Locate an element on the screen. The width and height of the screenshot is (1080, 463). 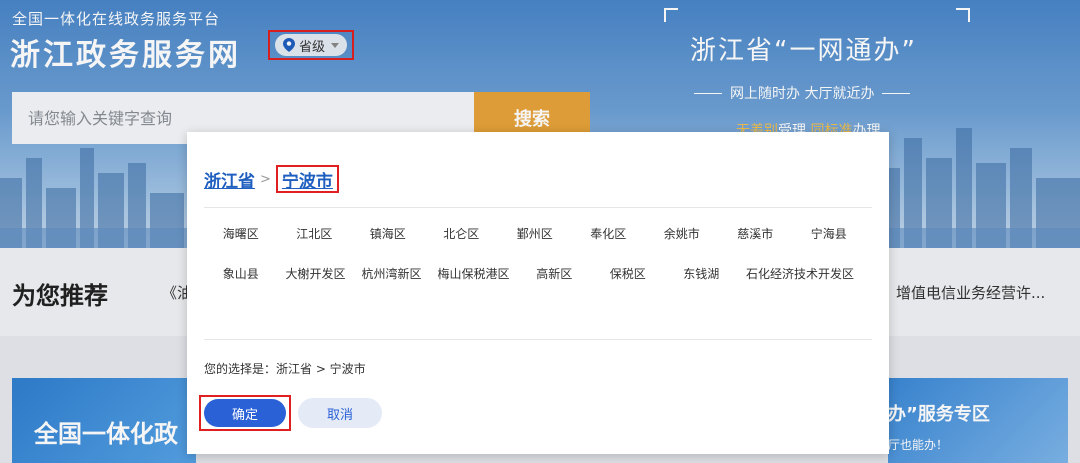
district-option: 奉化区 is located at coordinates (609, 240).